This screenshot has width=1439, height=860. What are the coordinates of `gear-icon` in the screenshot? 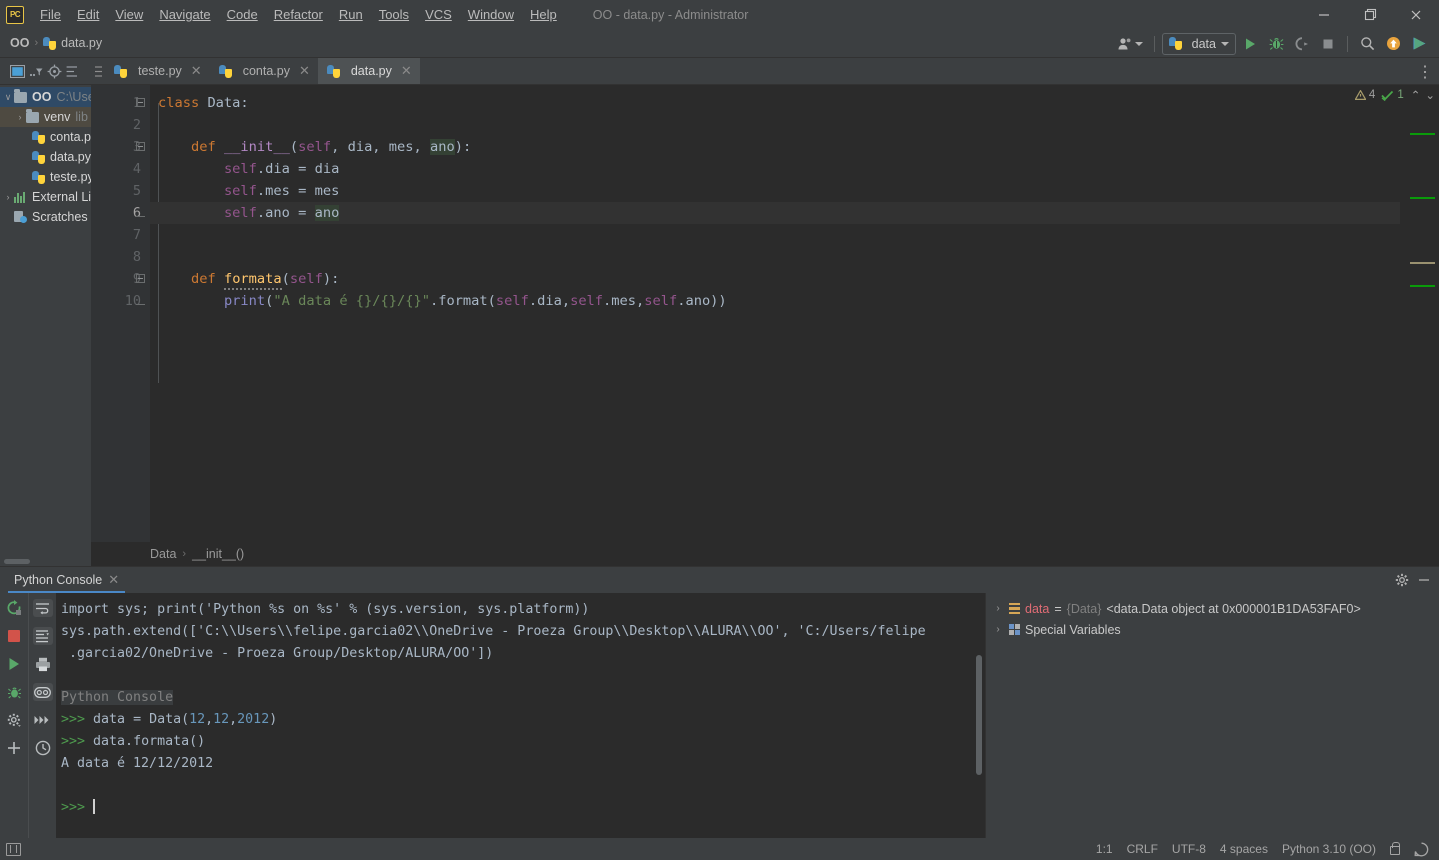 It's located at (1402, 580).